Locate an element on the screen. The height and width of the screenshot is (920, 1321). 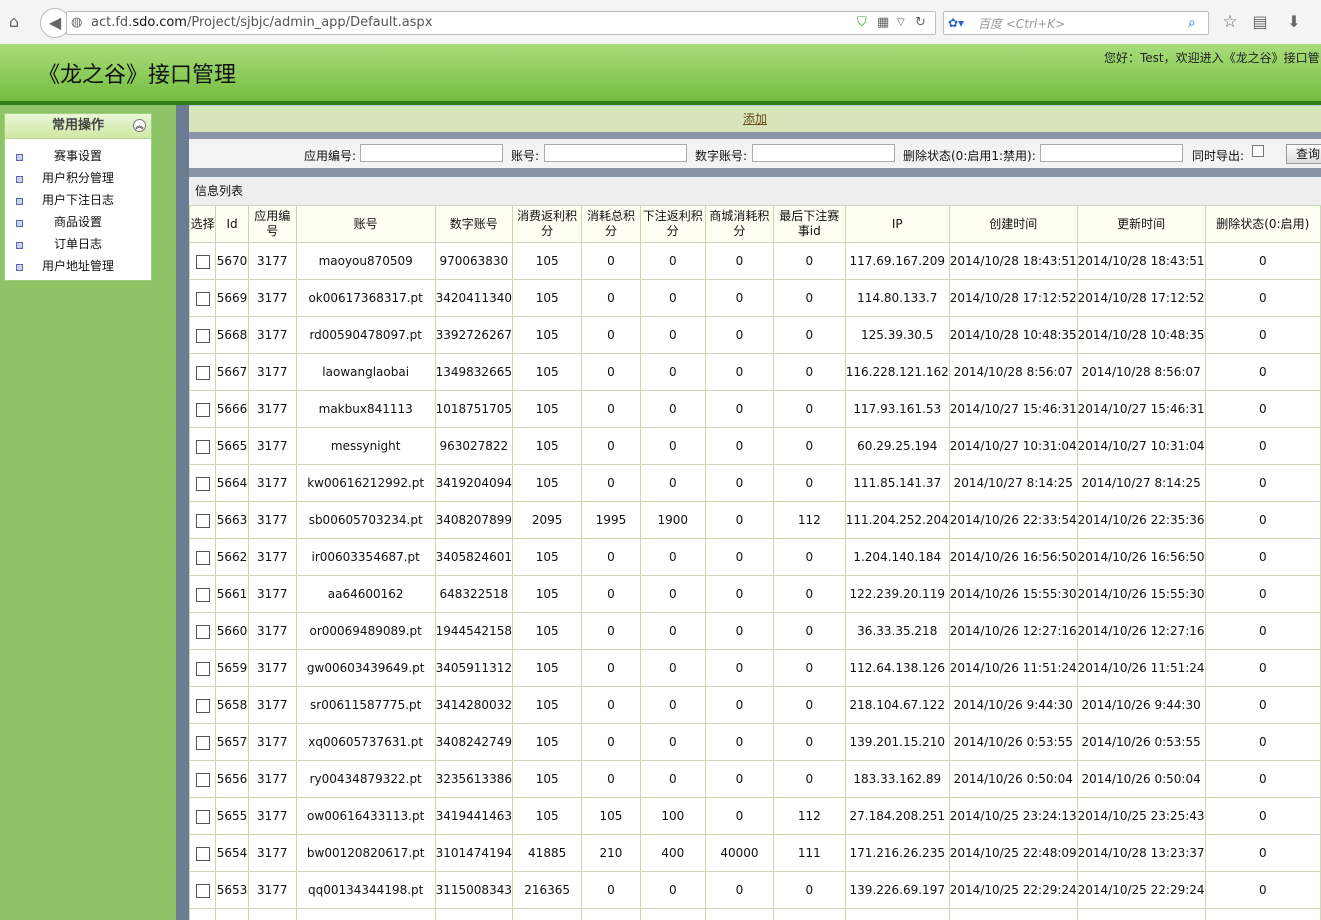
reload-icon: ↻ is located at coordinates (920, 23).